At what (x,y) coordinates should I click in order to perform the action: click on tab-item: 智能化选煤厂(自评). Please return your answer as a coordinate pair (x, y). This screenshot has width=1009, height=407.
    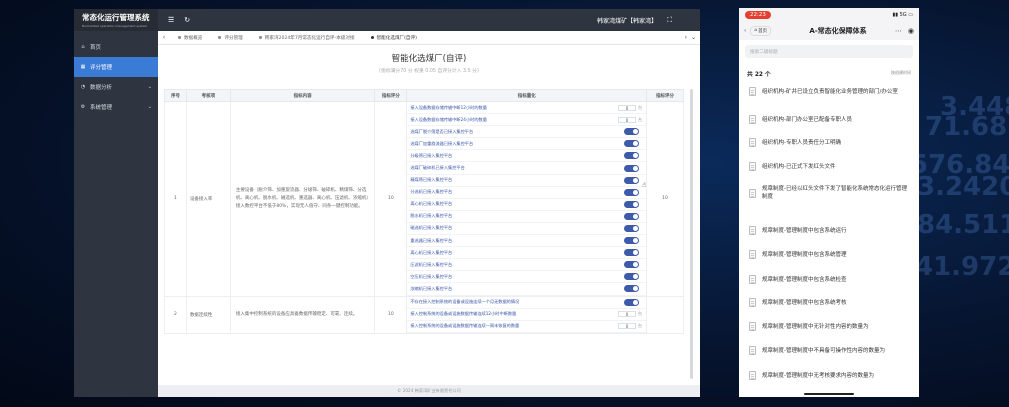
    Looking at the image, I should click on (394, 38).